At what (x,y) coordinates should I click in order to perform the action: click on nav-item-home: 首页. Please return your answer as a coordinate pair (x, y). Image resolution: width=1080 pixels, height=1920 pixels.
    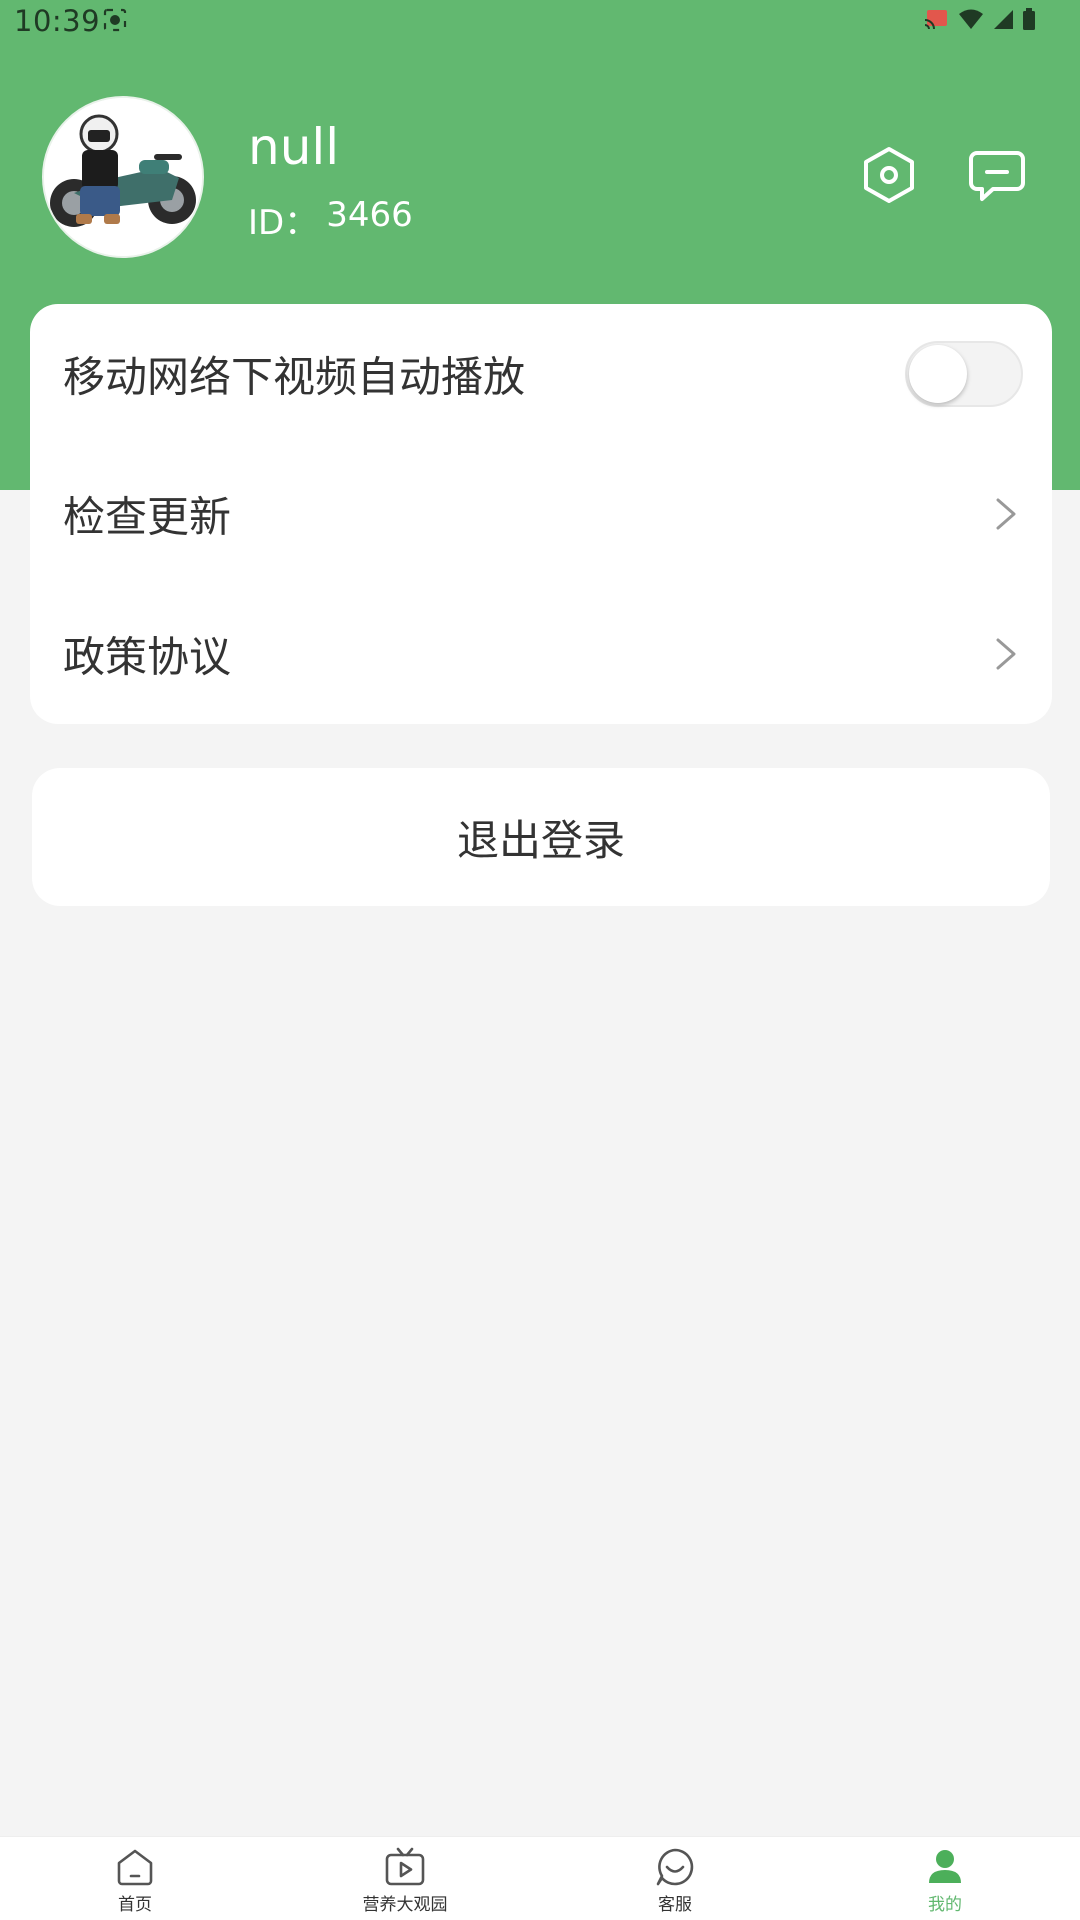
    Looking at the image, I should click on (135, 1878).